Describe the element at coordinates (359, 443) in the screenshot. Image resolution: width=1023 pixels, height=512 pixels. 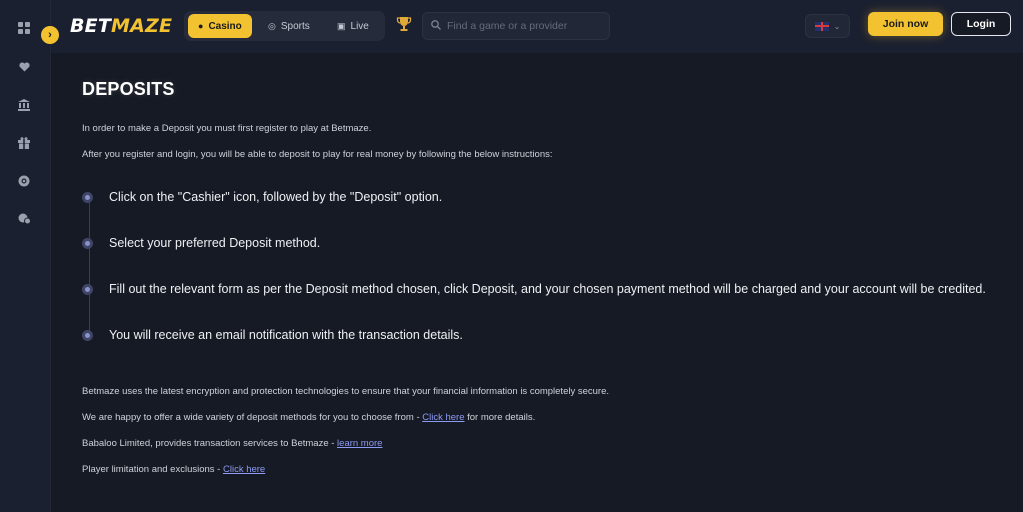
I see `learn-more-link: learn more` at that location.